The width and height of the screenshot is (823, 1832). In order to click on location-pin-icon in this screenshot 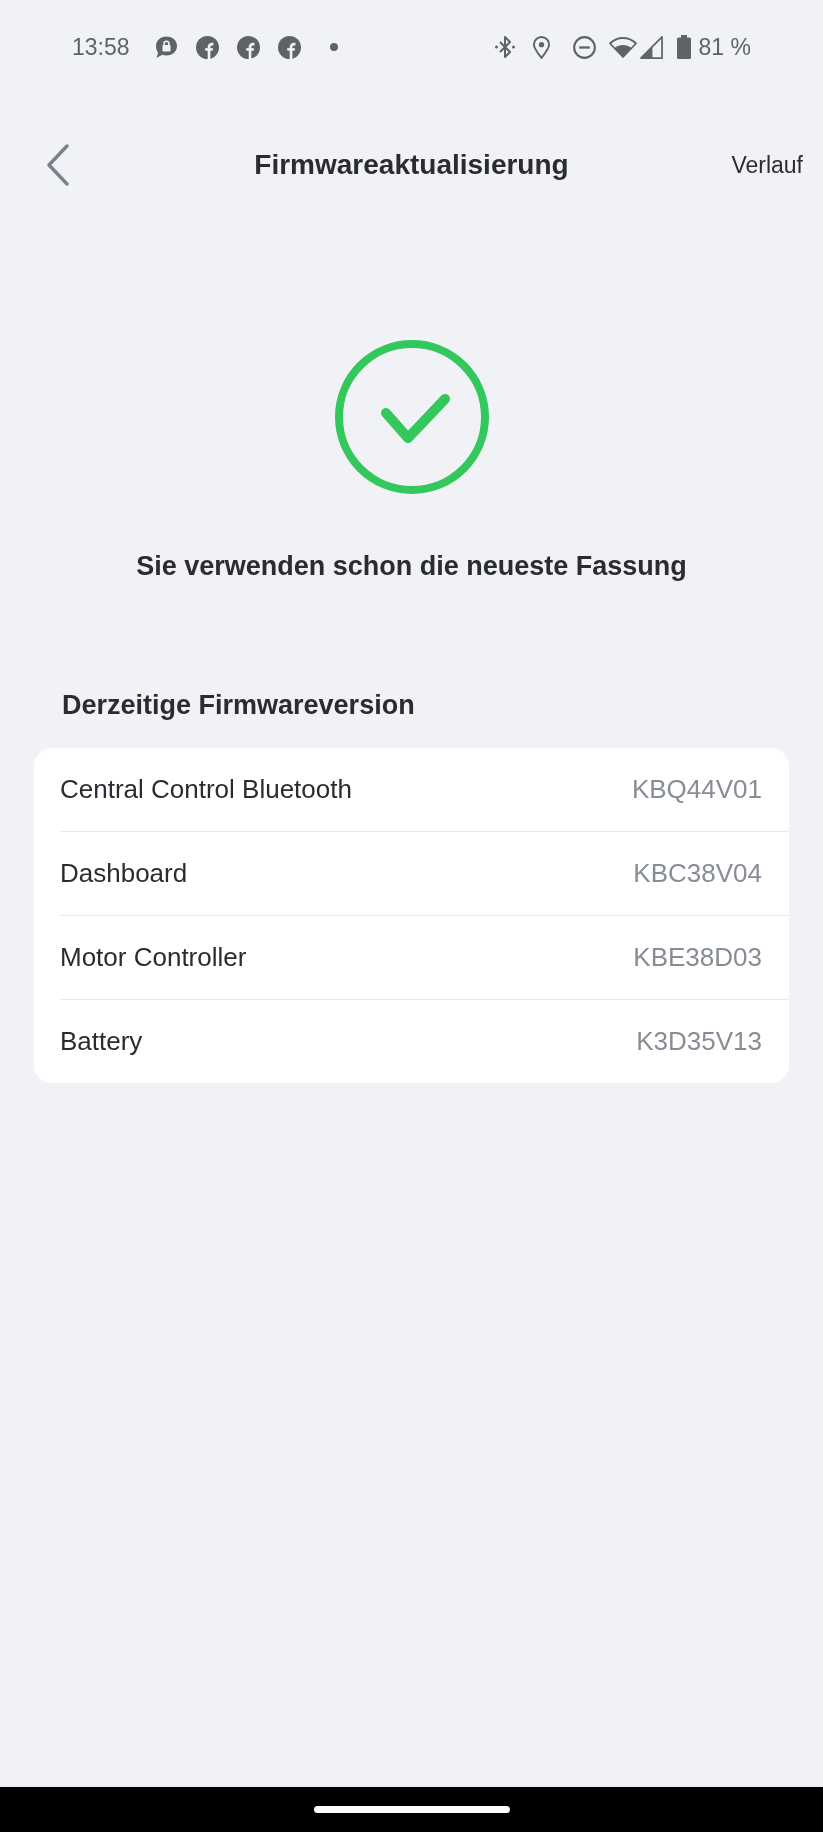, I will do `click(541, 47)`.